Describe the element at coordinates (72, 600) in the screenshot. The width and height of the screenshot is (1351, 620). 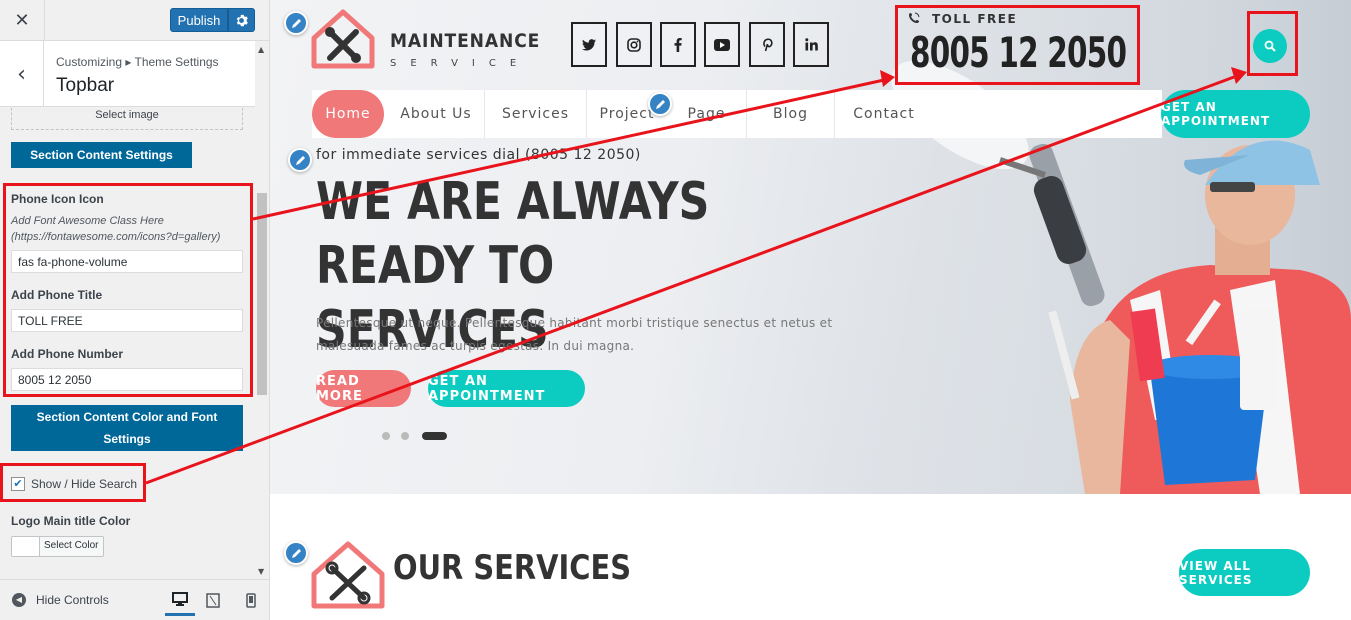
I see `hide-controls-button: Hide Controls` at that location.